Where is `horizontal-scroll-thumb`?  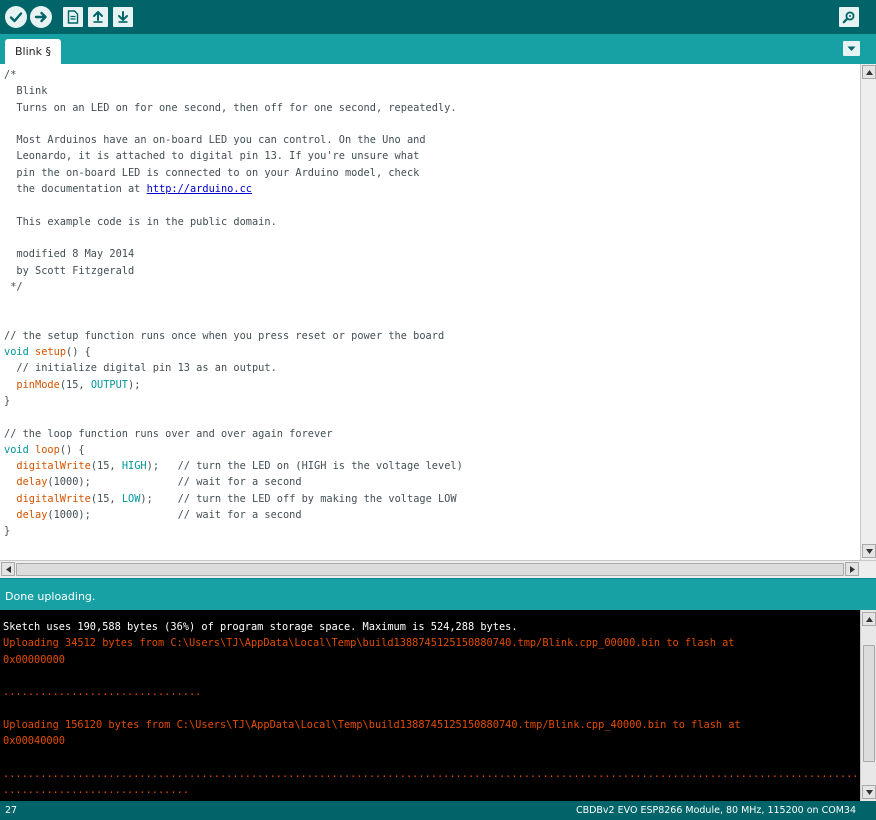 horizontal-scroll-thumb is located at coordinates (430, 569).